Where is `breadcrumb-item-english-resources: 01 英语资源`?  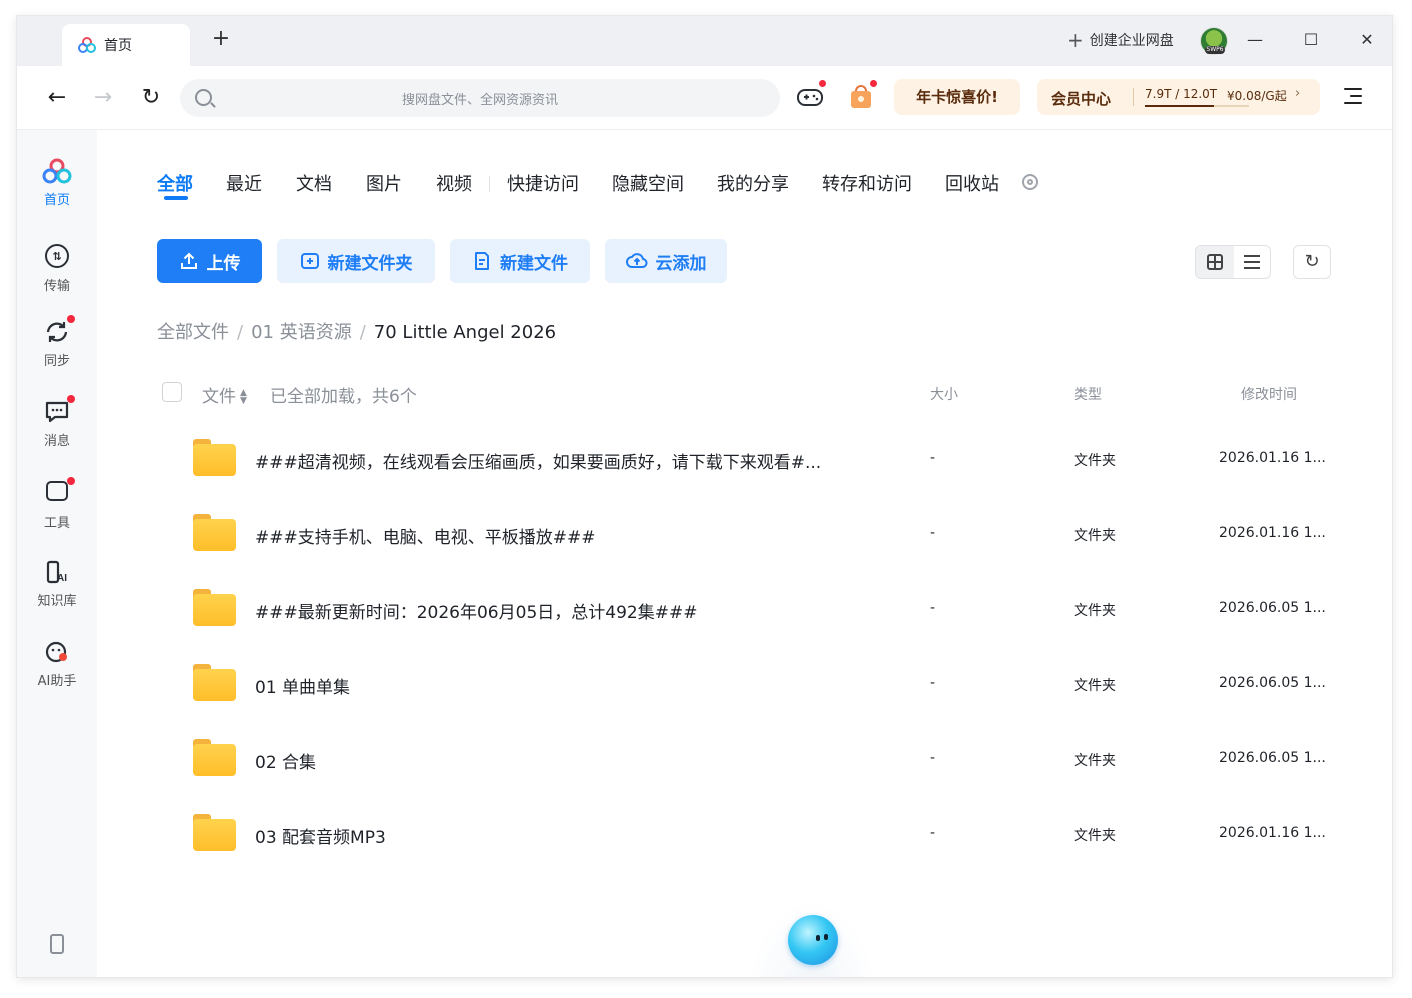
breadcrumb-item-english-resources: 01 英语资源 is located at coordinates (301, 332).